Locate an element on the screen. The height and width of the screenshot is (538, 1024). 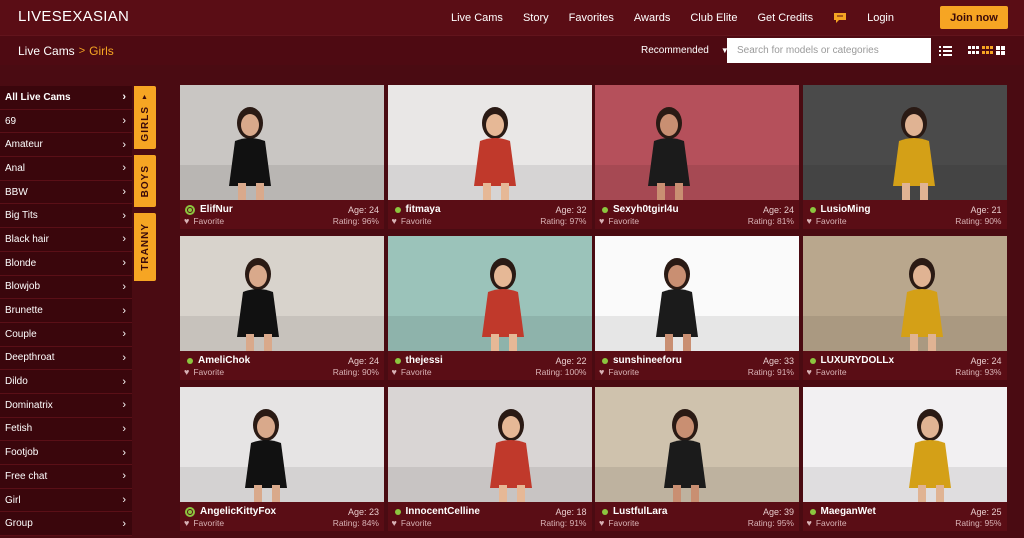
category-footjob: Footjob › is located at coordinates (66, 453).